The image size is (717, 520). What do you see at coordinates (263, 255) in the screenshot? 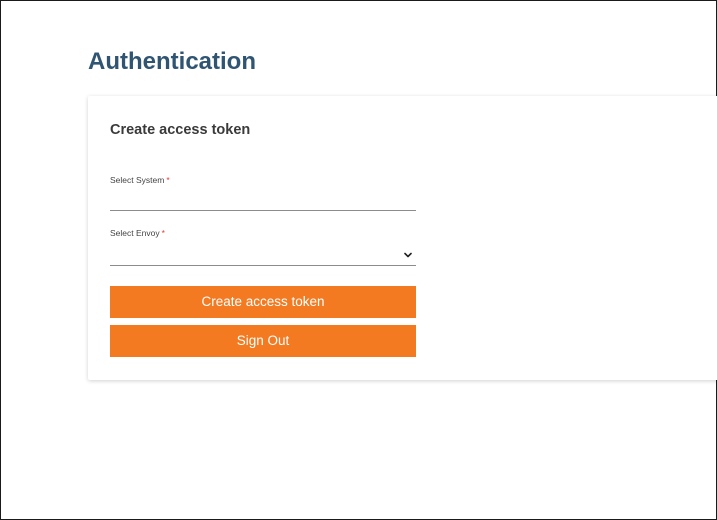
I see `select-envoy-dropdown` at bounding box center [263, 255].